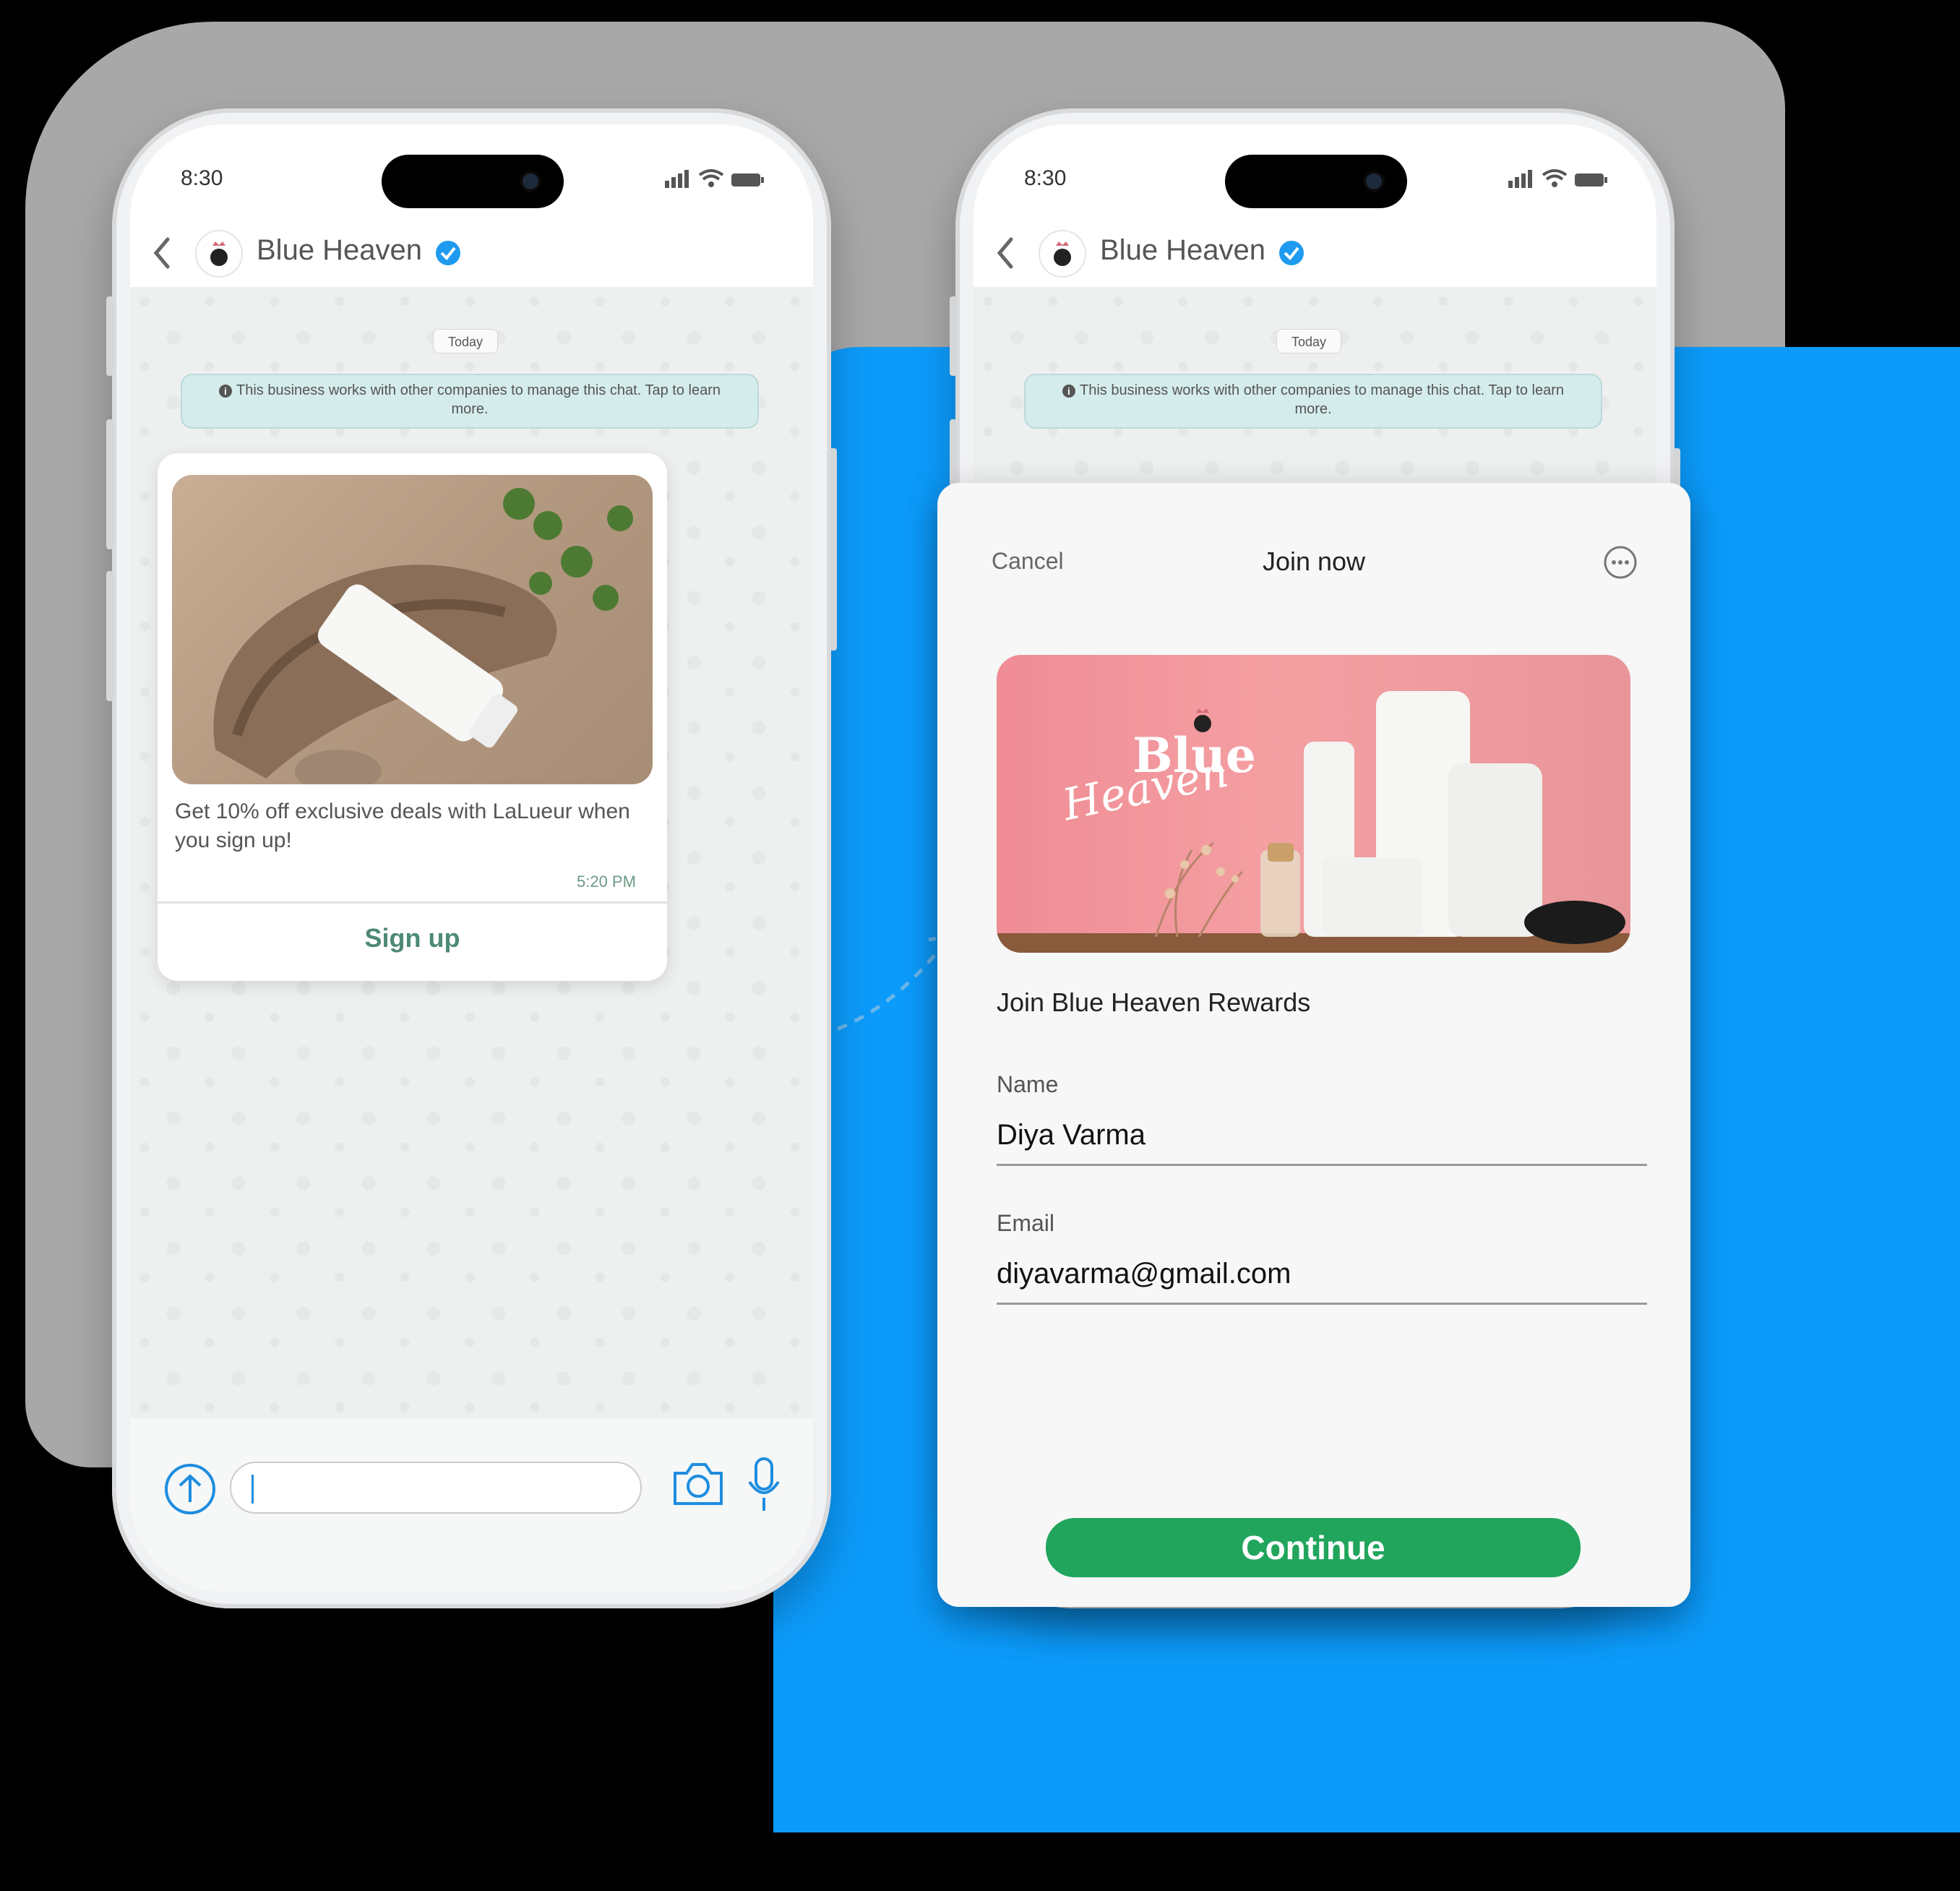 The width and height of the screenshot is (1960, 1891). What do you see at coordinates (1071, 1136) in the screenshot?
I see `name-field: Diya Varma` at bounding box center [1071, 1136].